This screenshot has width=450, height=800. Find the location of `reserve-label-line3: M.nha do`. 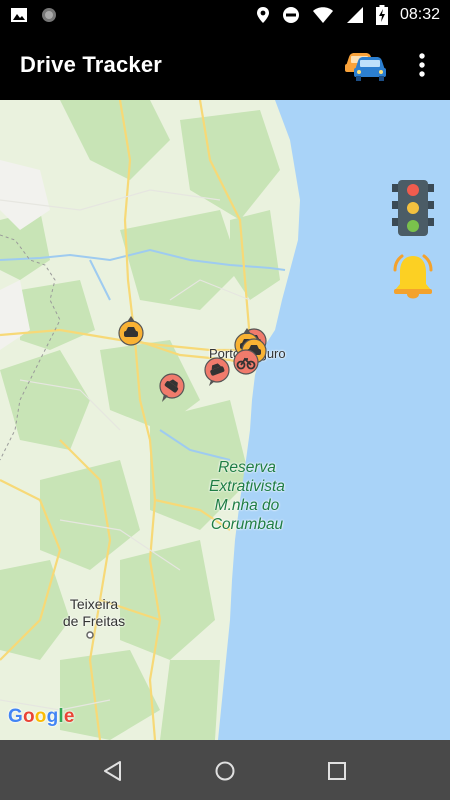

reserve-label-line3: M.nha do is located at coordinates (247, 505).